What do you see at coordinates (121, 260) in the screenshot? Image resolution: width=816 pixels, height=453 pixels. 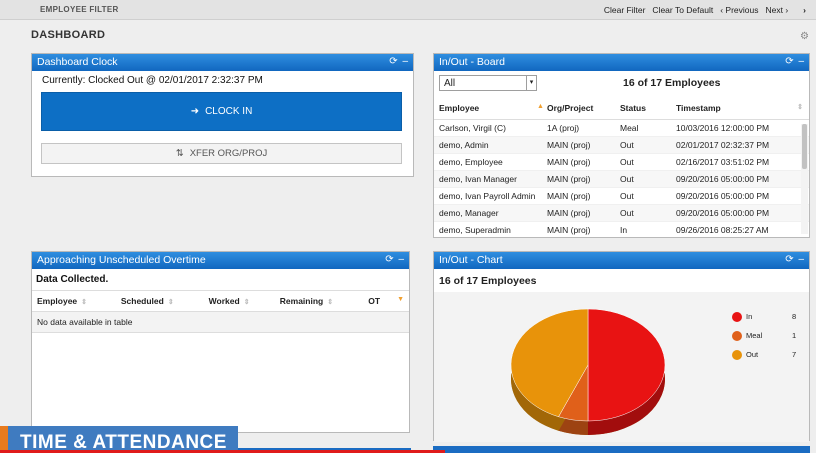 I see `panel-title: Approaching Unscheduled Overtime` at bounding box center [121, 260].